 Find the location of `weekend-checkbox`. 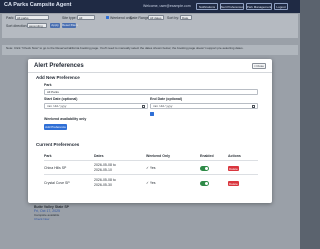

weekend-checkbox is located at coordinates (107, 17).